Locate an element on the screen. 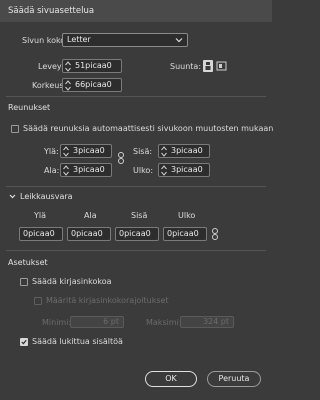  bleed-top-field: 0picaa0 is located at coordinates (41, 234).